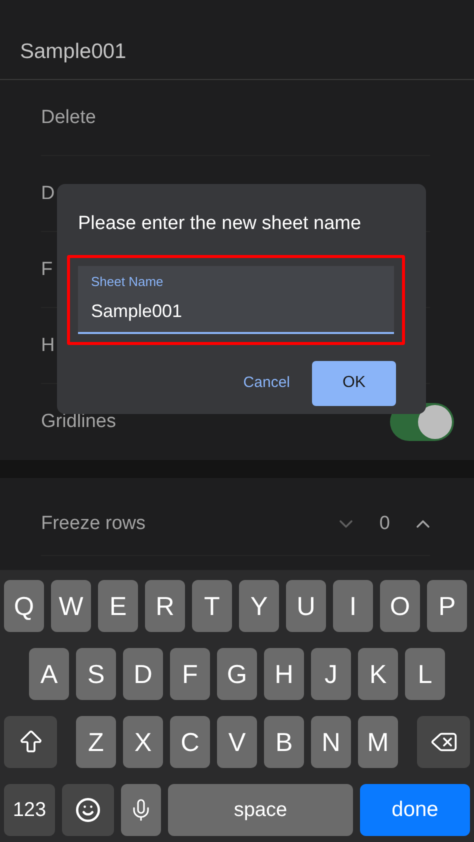 The height and width of the screenshot is (842, 474). Describe the element at coordinates (306, 606) in the screenshot. I see `keyboard-key: U` at that location.